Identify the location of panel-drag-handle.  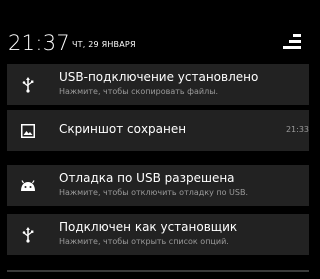
(158, 271).